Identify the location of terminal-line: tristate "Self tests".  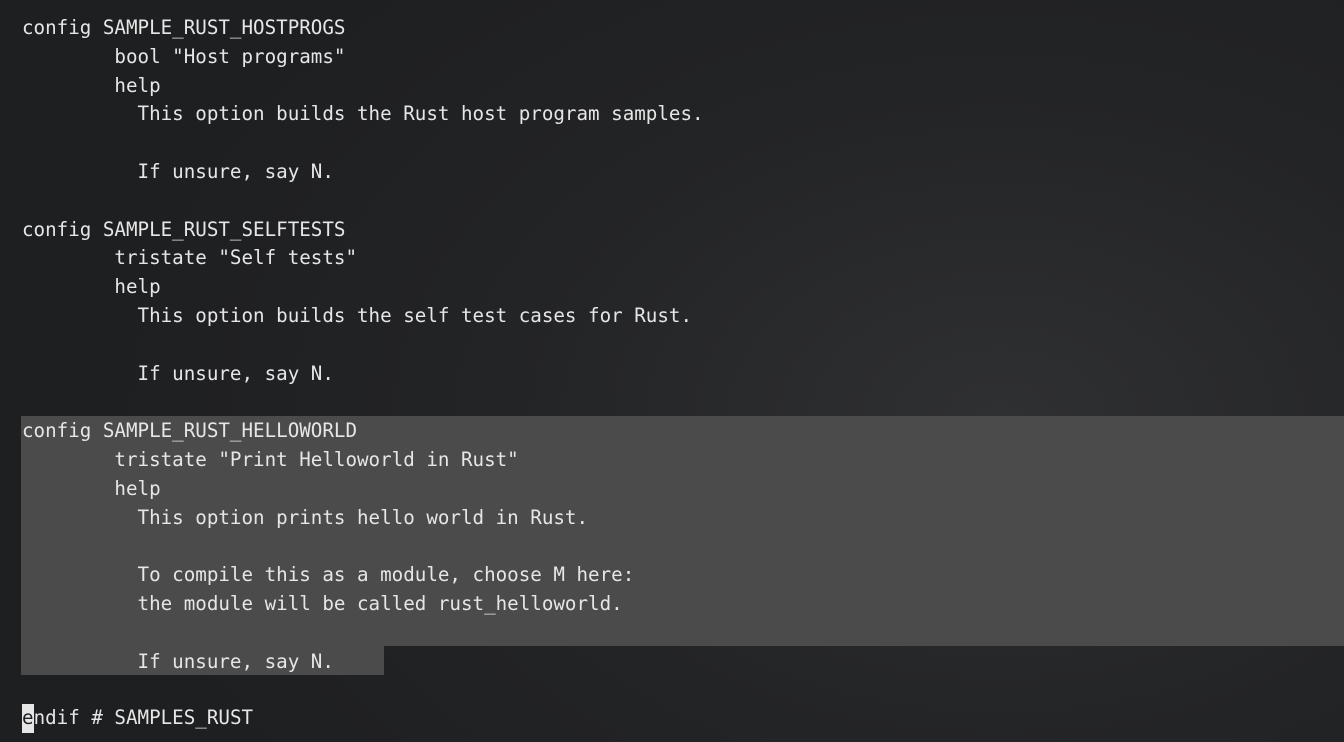
(190, 258).